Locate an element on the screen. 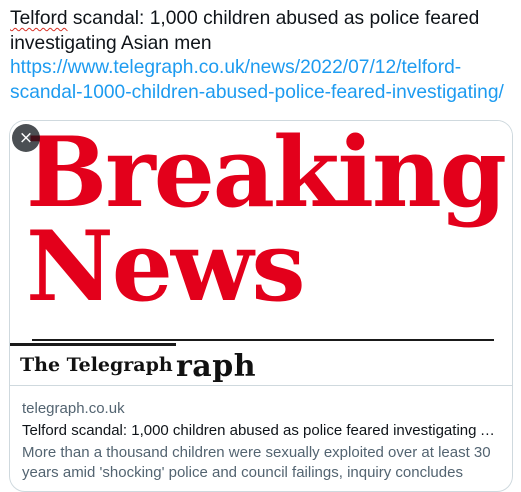 The width and height of the screenshot is (521, 492). masthead-partial-text: raph is located at coordinates (216, 366).